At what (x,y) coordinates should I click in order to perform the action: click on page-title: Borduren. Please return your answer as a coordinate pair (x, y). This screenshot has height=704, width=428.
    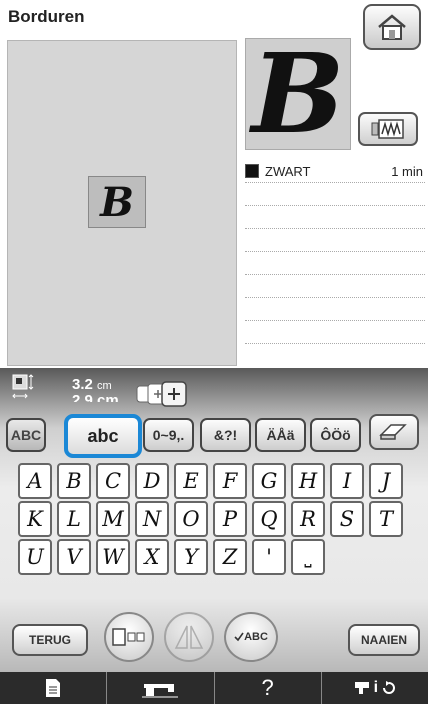
    Looking at the image, I should click on (46, 16).